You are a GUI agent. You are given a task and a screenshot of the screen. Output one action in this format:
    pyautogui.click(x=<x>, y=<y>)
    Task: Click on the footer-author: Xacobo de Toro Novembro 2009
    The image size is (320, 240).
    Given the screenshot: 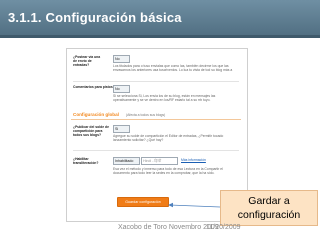 What is the action you would take?
    pyautogui.click(x=168, y=227)
    